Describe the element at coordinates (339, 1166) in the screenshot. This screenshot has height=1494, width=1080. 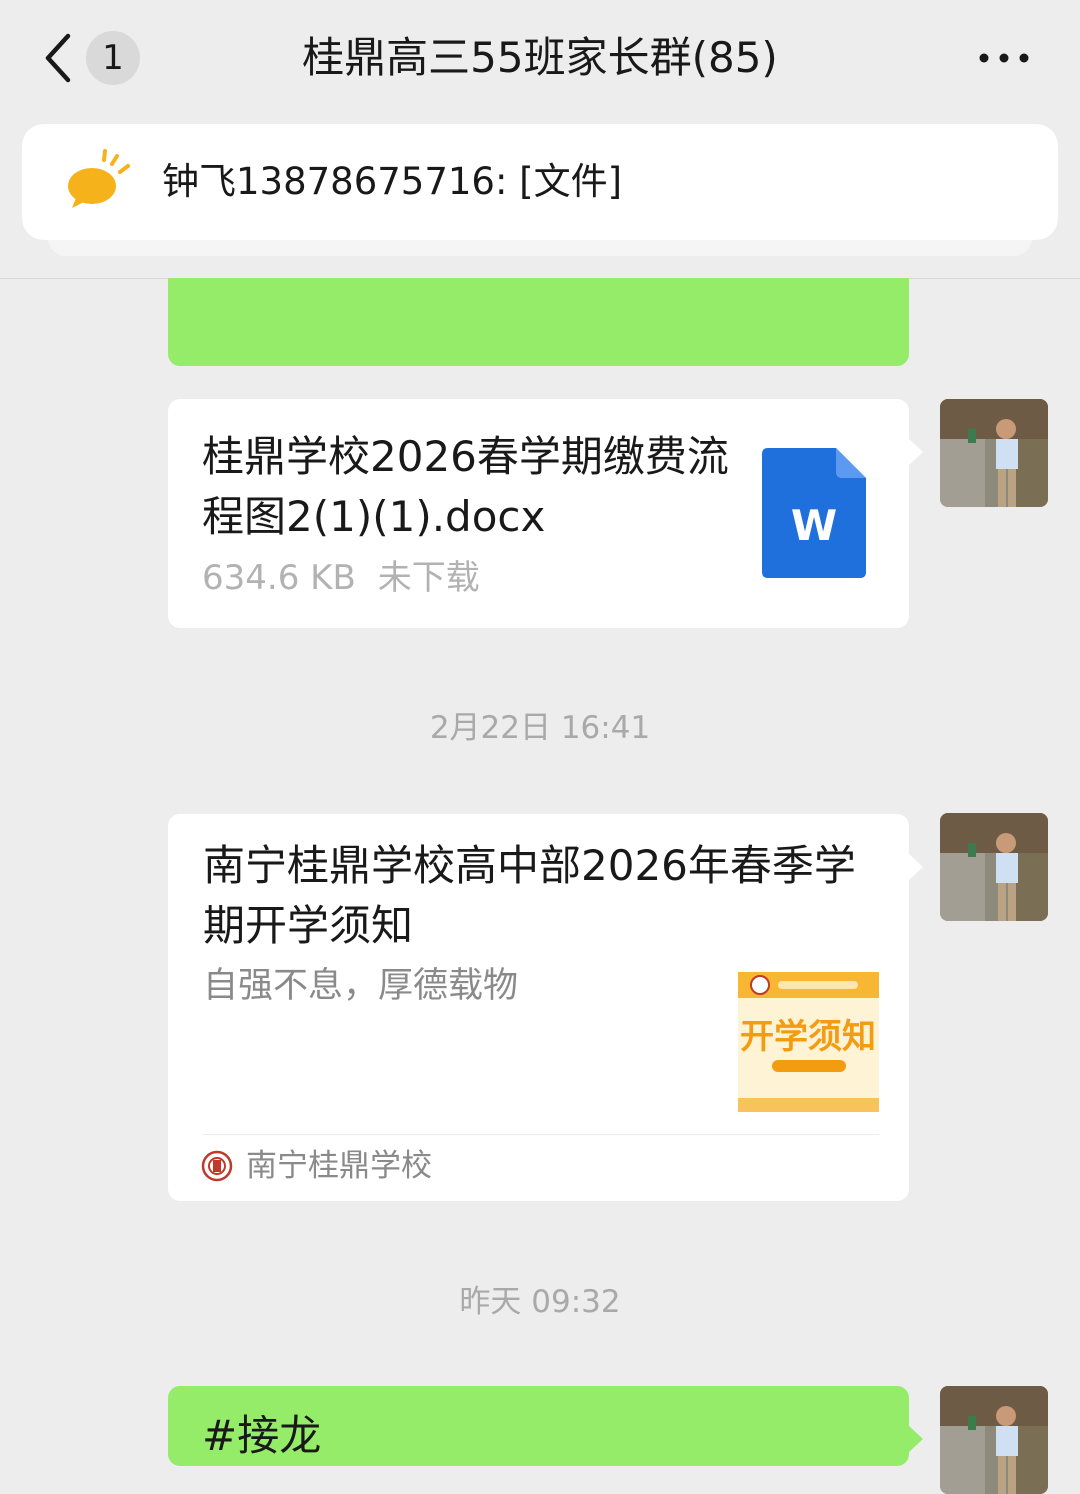
I see `article-source-name: 南宁桂鼎学校` at that location.